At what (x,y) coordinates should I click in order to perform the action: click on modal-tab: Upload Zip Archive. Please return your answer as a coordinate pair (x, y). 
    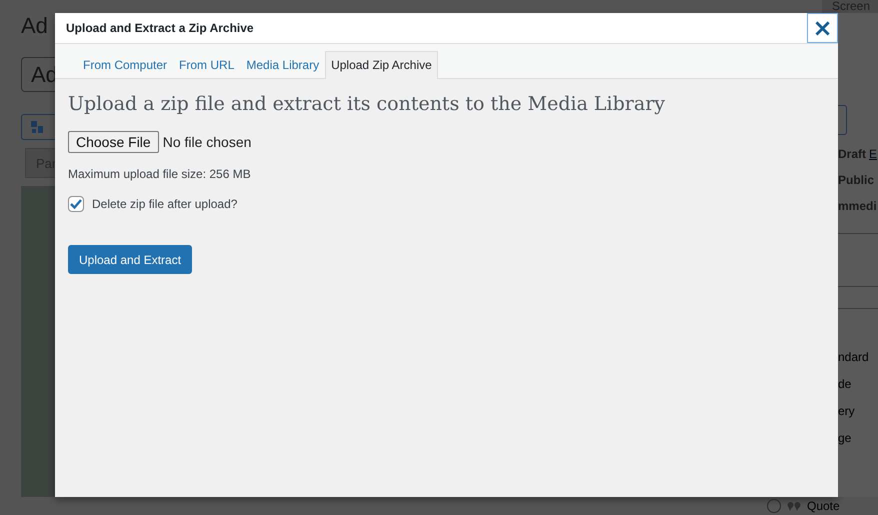
    Looking at the image, I should click on (381, 65).